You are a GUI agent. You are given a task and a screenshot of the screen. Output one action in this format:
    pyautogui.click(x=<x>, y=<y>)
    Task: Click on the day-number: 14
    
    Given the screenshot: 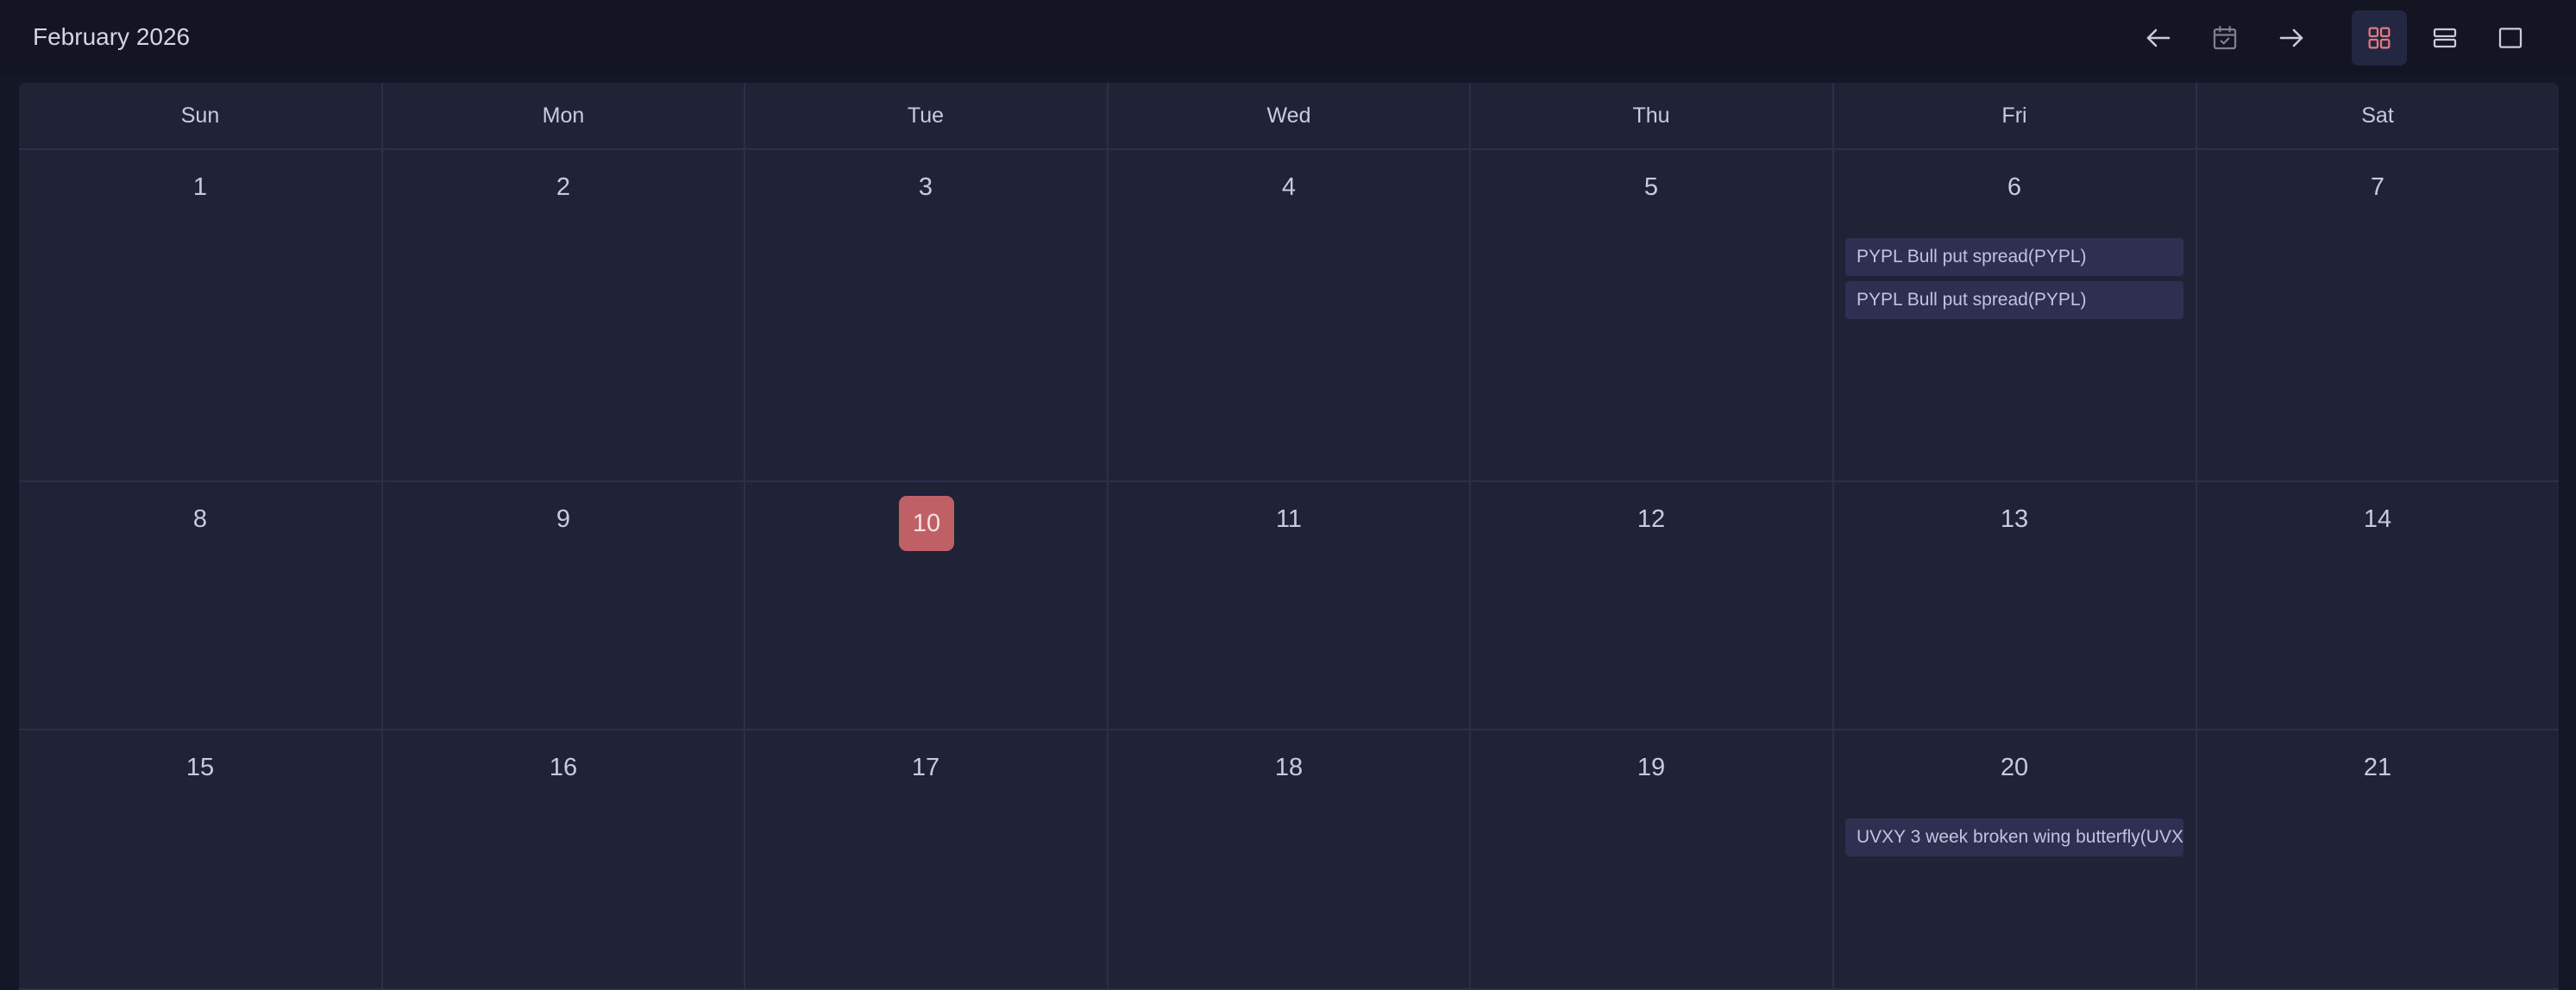 What is the action you would take?
    pyautogui.click(x=2377, y=519)
    